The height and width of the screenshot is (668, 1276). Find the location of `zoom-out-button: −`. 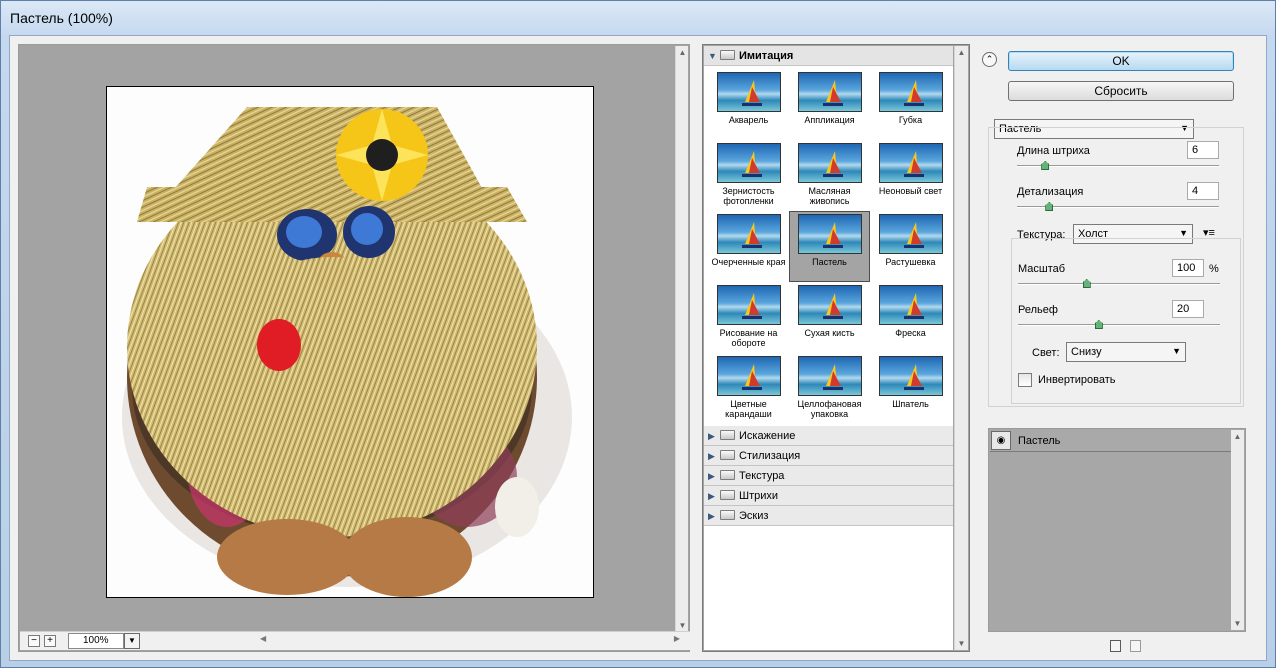

zoom-out-button: − is located at coordinates (34, 641).